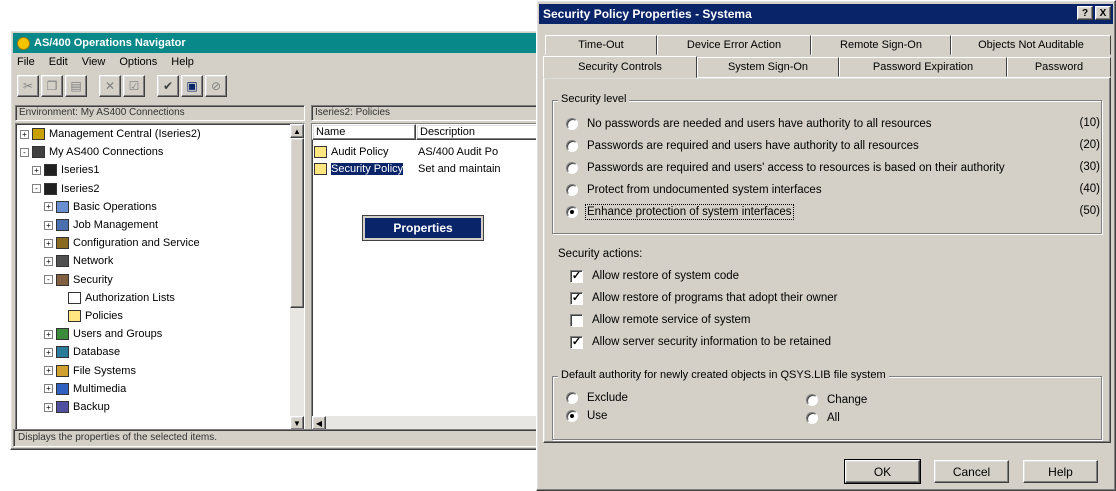 The width and height of the screenshot is (1116, 491). Describe the element at coordinates (101, 225) in the screenshot. I see `tree-item: + Job Management` at that location.